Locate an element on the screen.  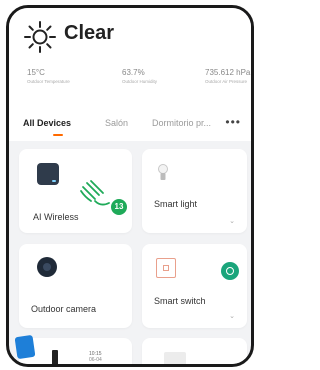
outdoor-temperature: 15°C Outdoor Temperature is located at coordinates (48, 76).